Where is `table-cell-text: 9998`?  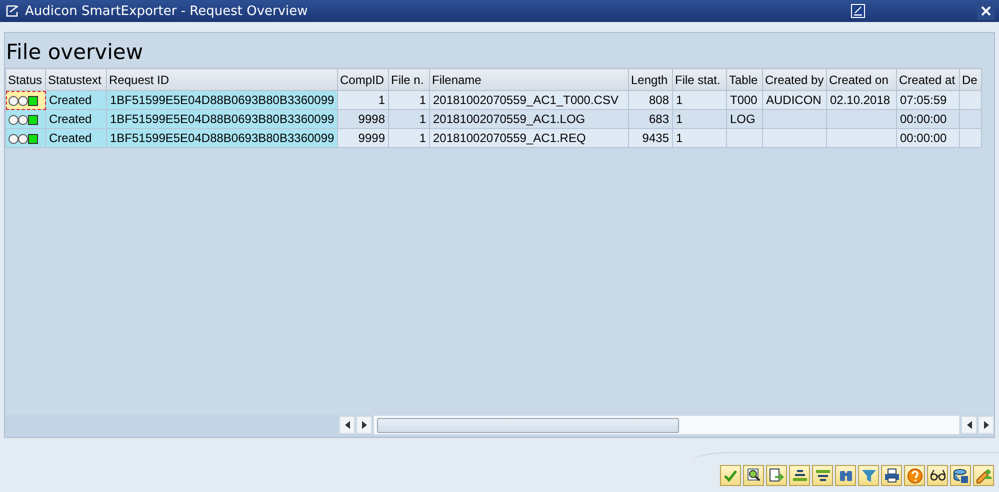 table-cell-text: 9998 is located at coordinates (371, 119).